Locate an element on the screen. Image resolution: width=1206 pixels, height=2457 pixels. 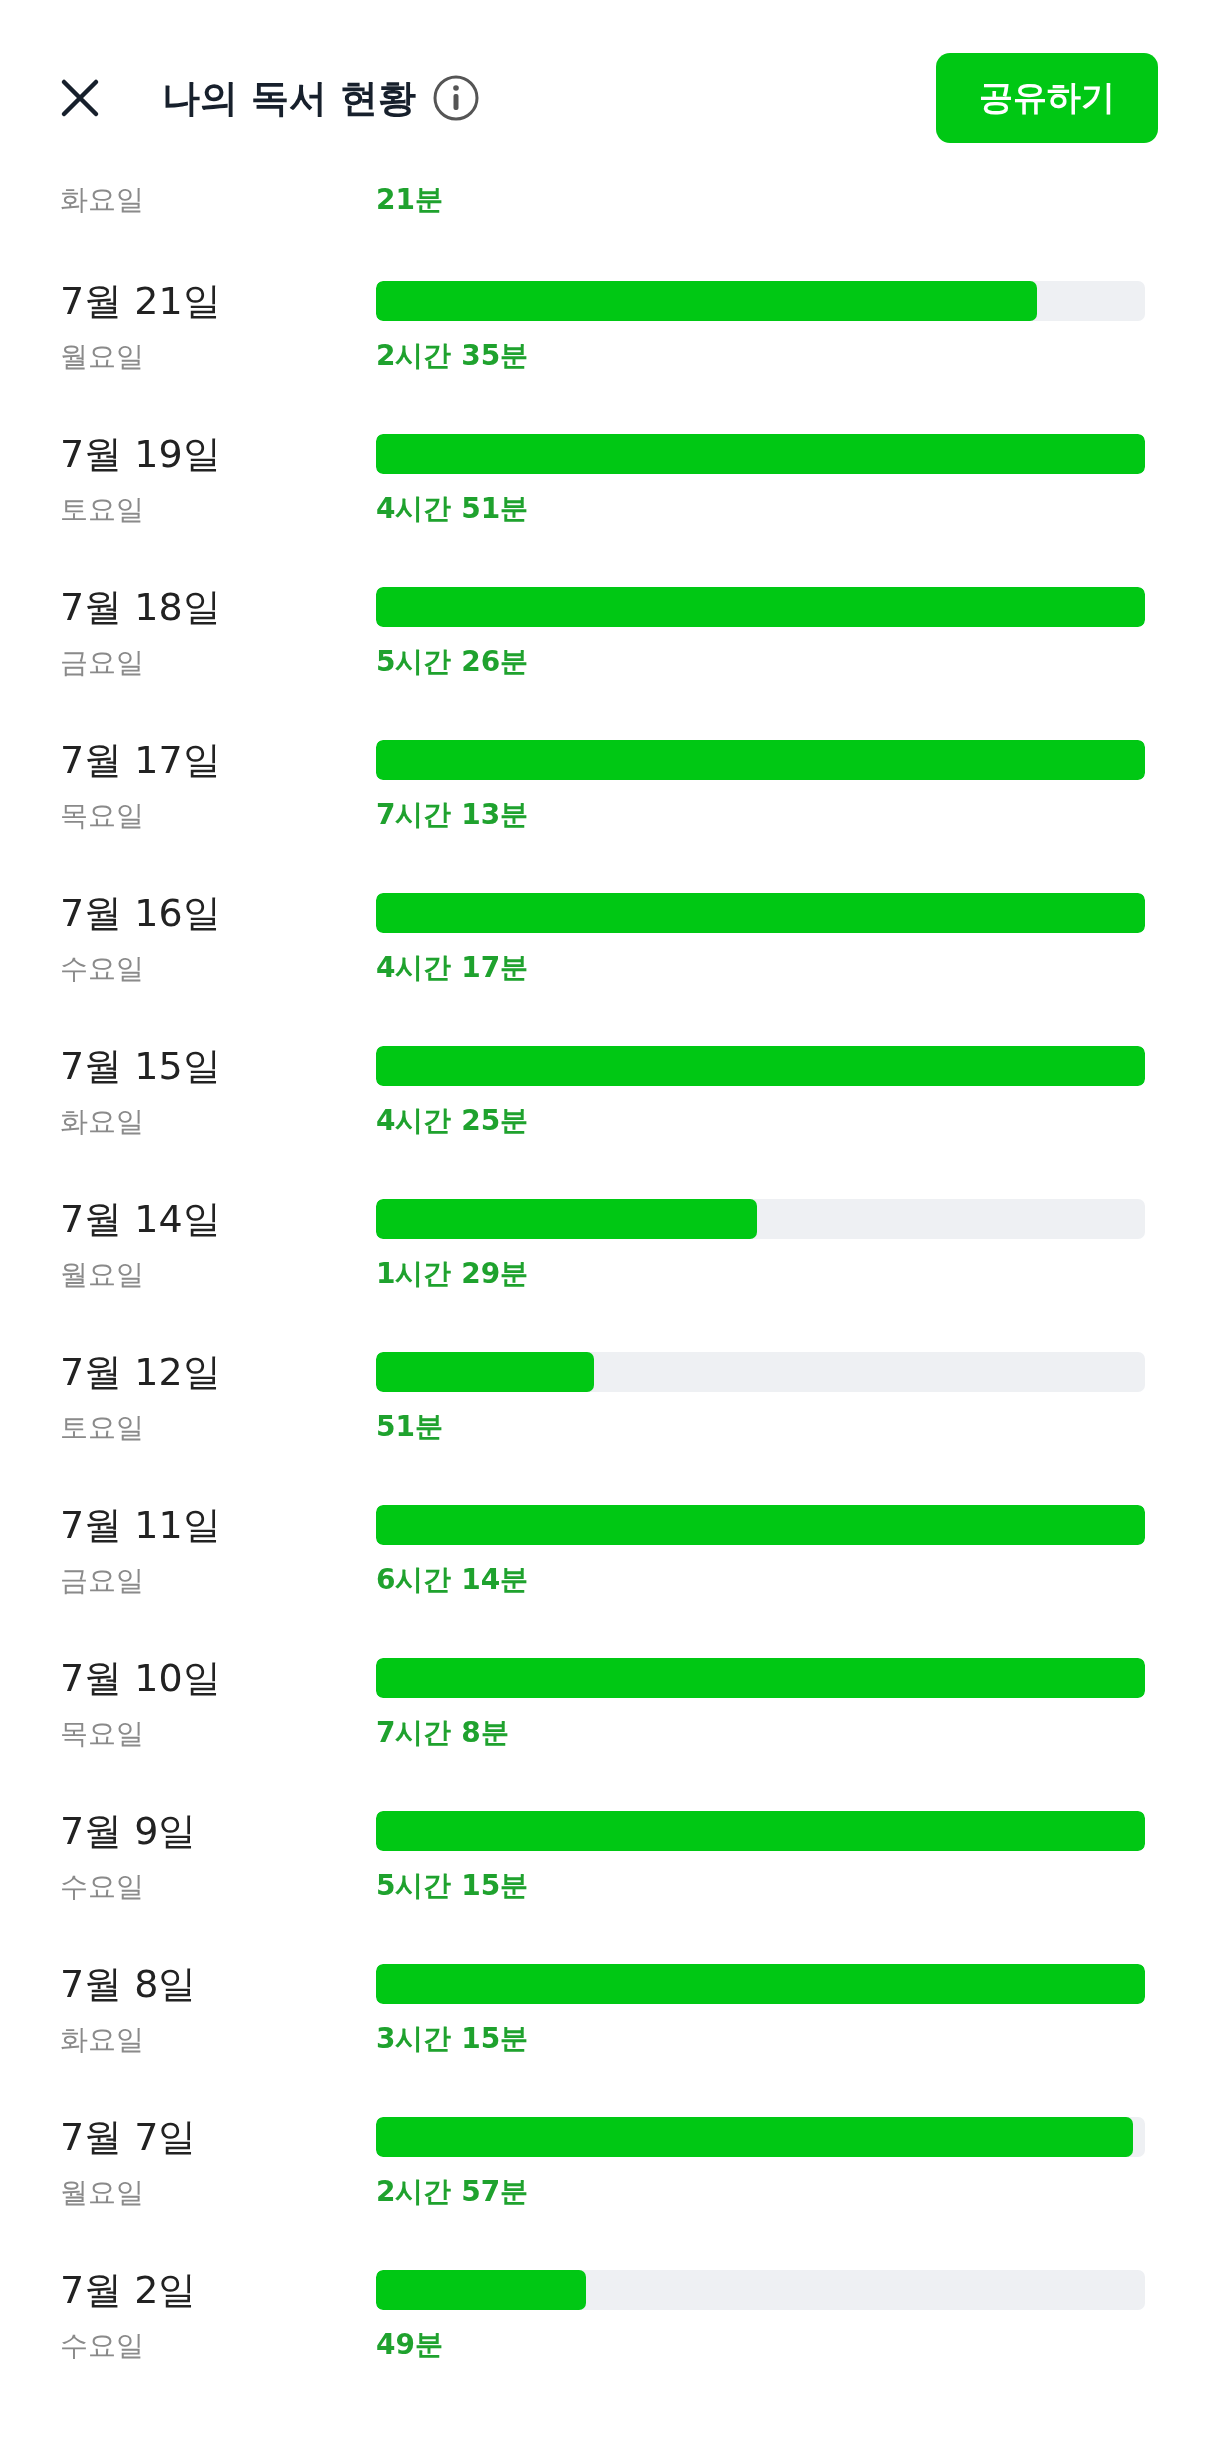
duration-label: 4시간 17분 is located at coordinates (452, 968).